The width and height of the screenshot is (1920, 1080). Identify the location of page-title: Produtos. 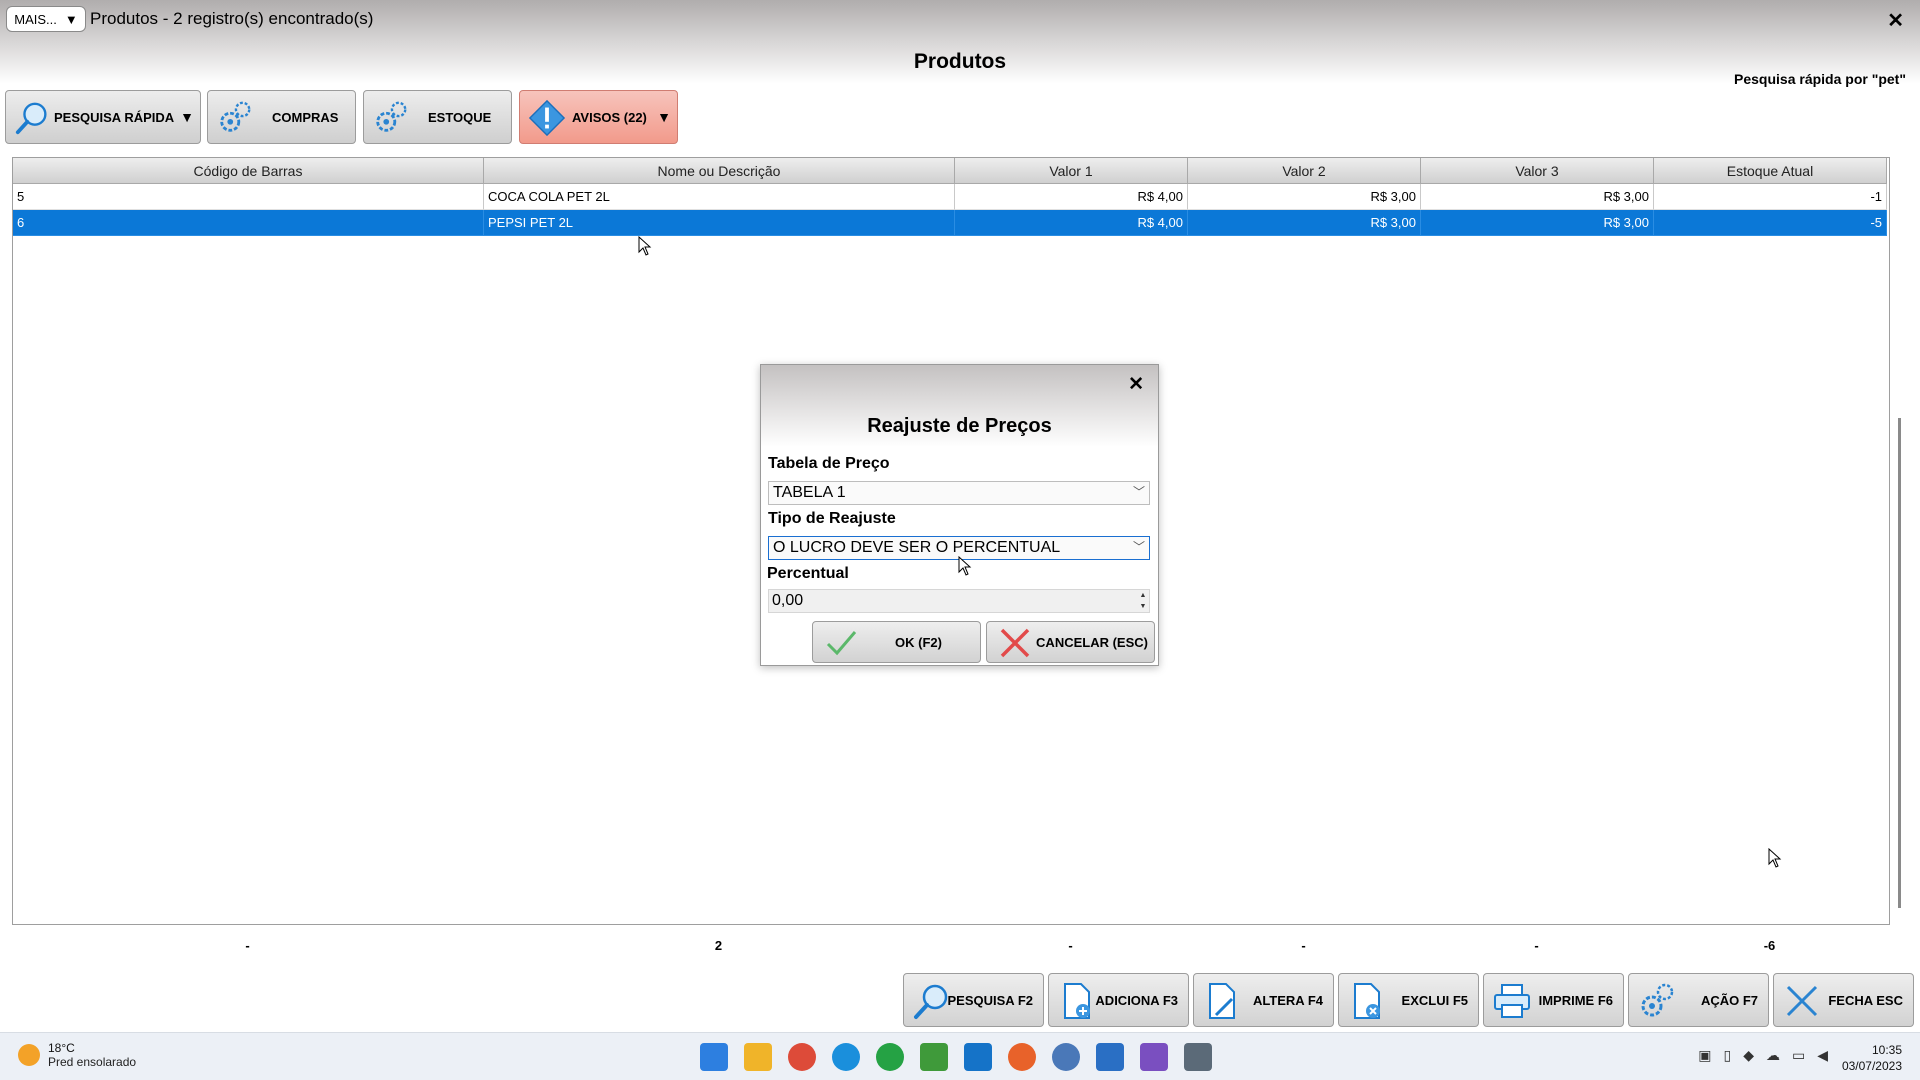
(960, 61).